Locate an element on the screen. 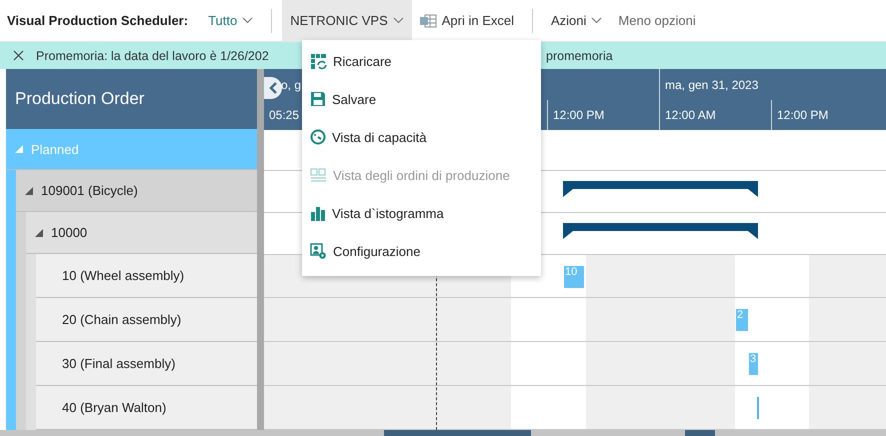  banner-link: promemoria is located at coordinates (716, 55).